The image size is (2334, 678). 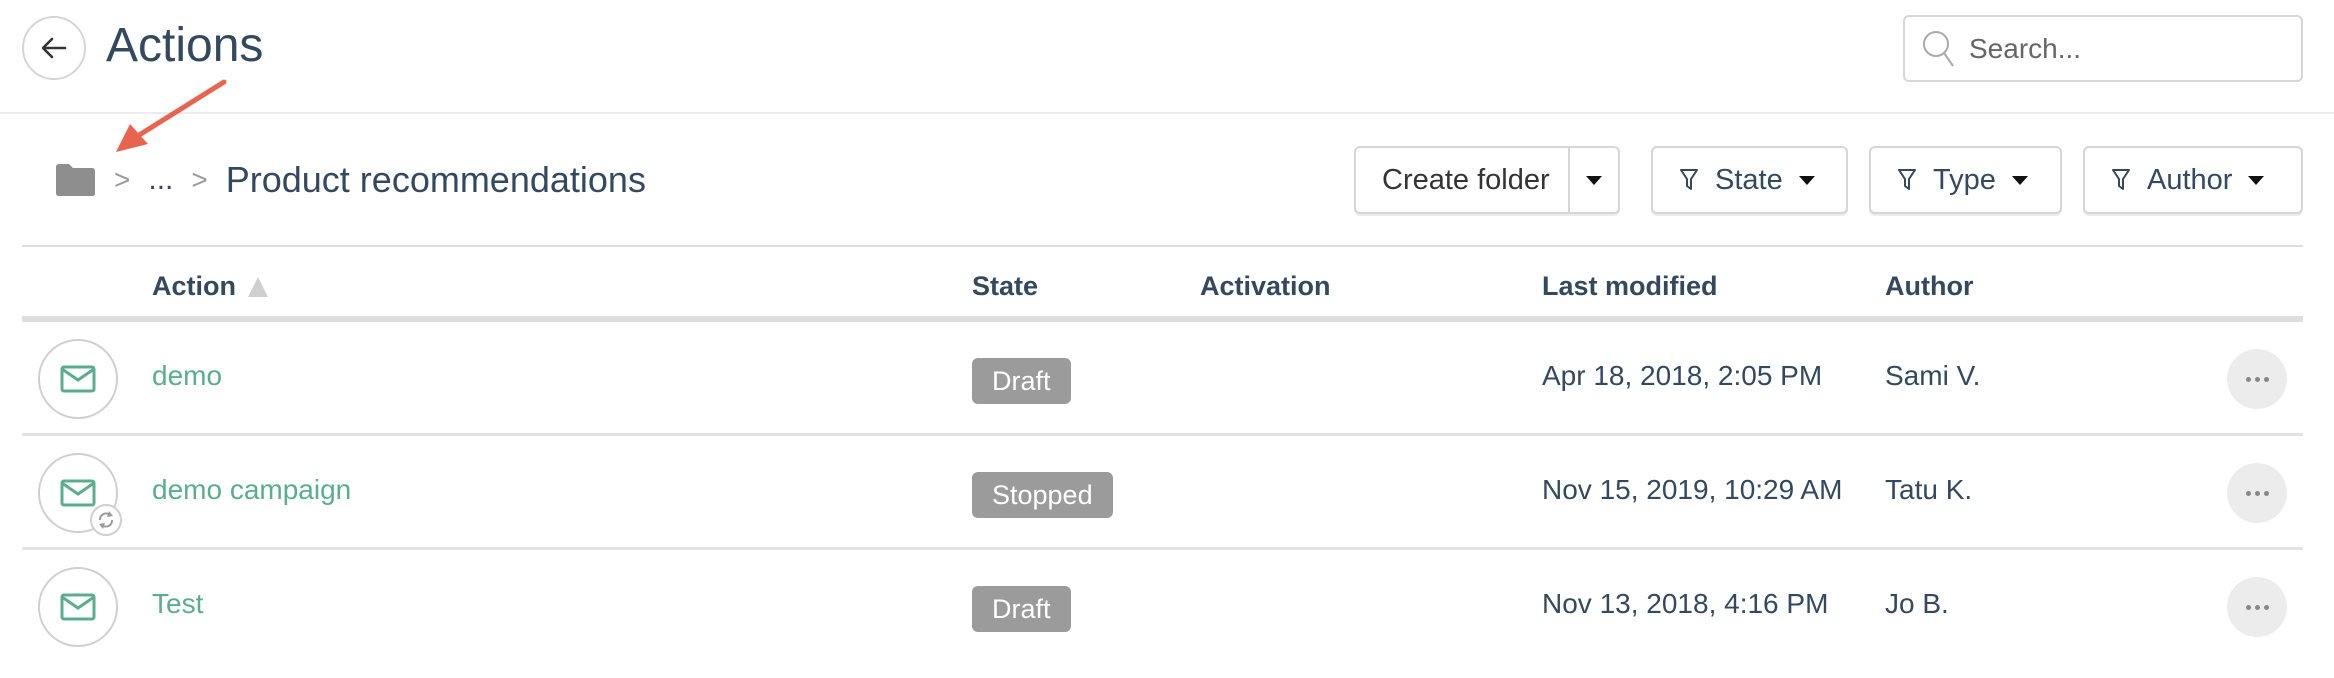 I want to click on action-name-link: demo, so click(x=187, y=376).